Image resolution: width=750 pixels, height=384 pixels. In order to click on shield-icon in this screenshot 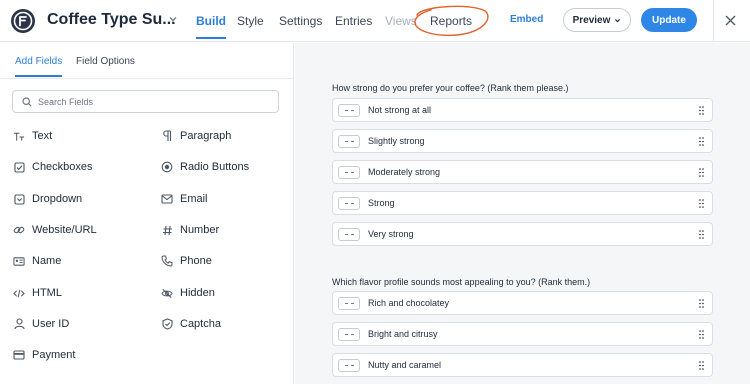, I will do `click(167, 324)`.